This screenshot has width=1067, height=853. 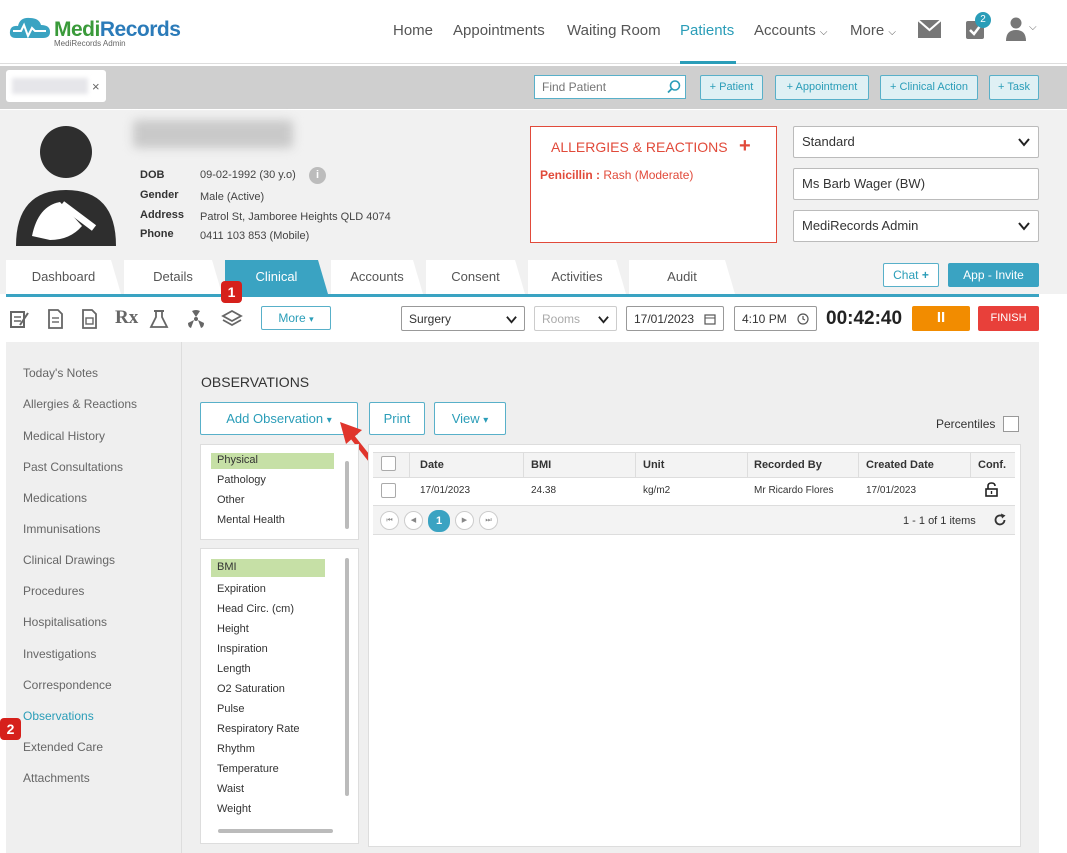 I want to click on side-nav-procedures: Procedures, so click(x=53, y=591).